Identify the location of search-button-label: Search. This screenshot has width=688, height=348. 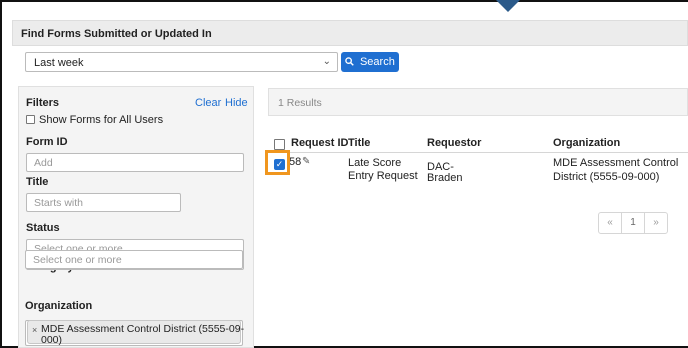
(377, 62).